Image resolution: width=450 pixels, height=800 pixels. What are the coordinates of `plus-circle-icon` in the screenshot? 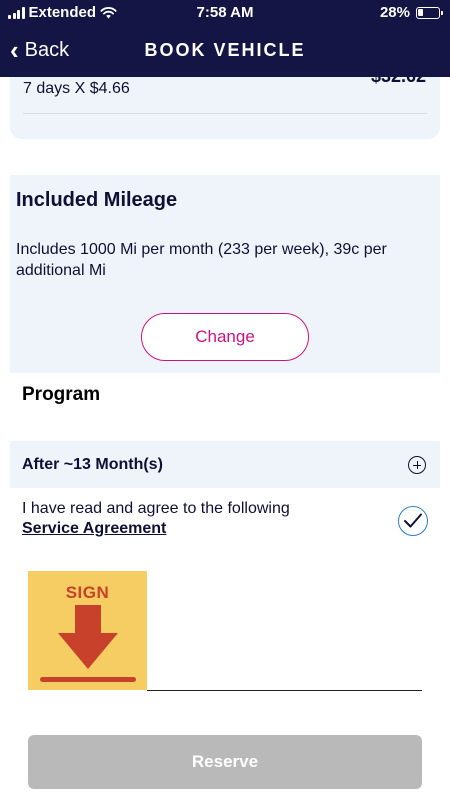 It's located at (417, 465).